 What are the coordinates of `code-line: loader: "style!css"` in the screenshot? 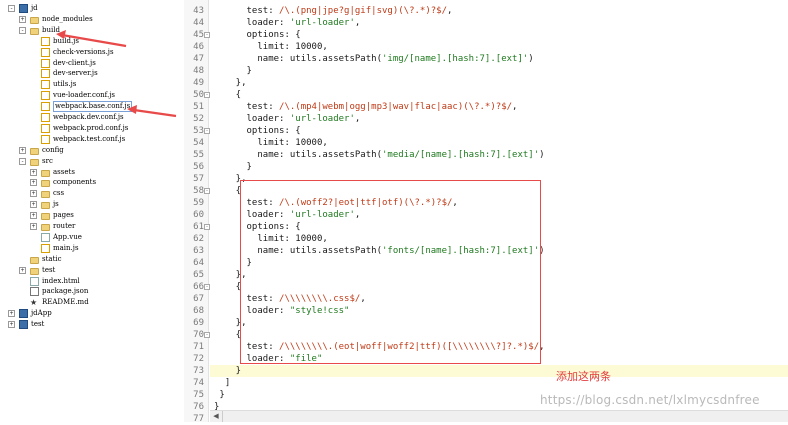 It's located at (280, 311).